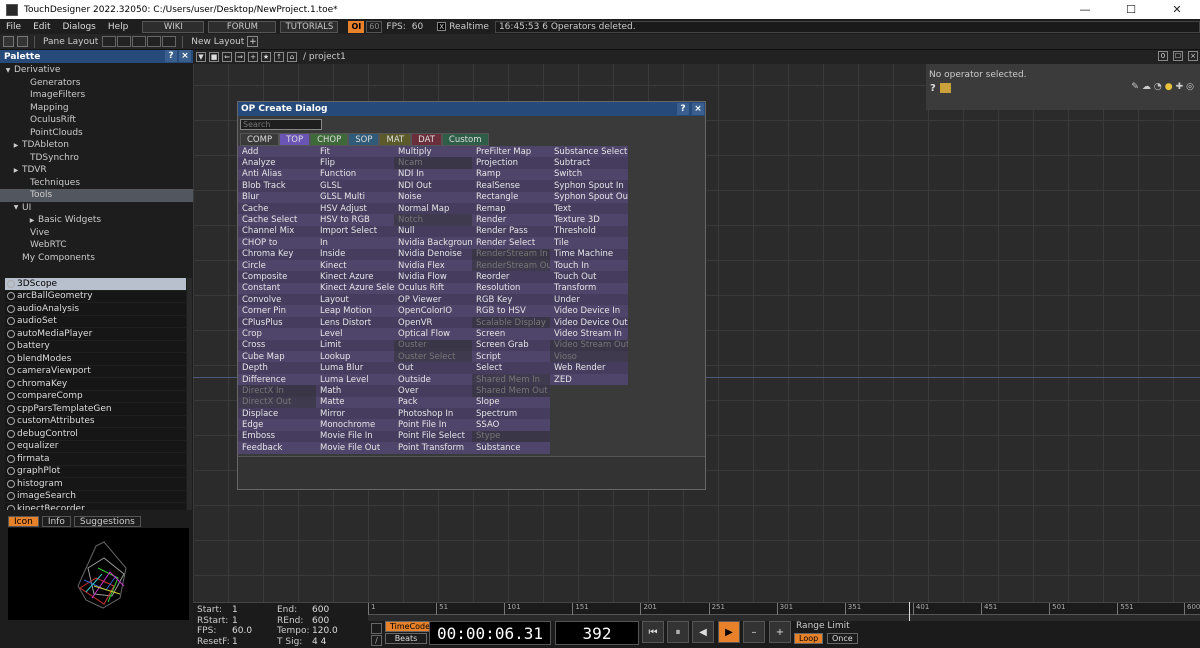 The width and height of the screenshot is (1200, 648). What do you see at coordinates (809, 638) in the screenshot?
I see `loop-toggle: Loop` at bounding box center [809, 638].